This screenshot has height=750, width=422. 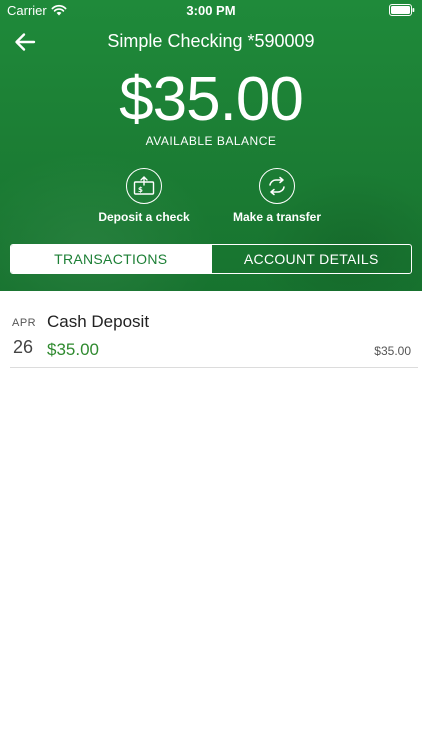 I want to click on deposit-check-label: Deposit a check, so click(x=144, y=217).